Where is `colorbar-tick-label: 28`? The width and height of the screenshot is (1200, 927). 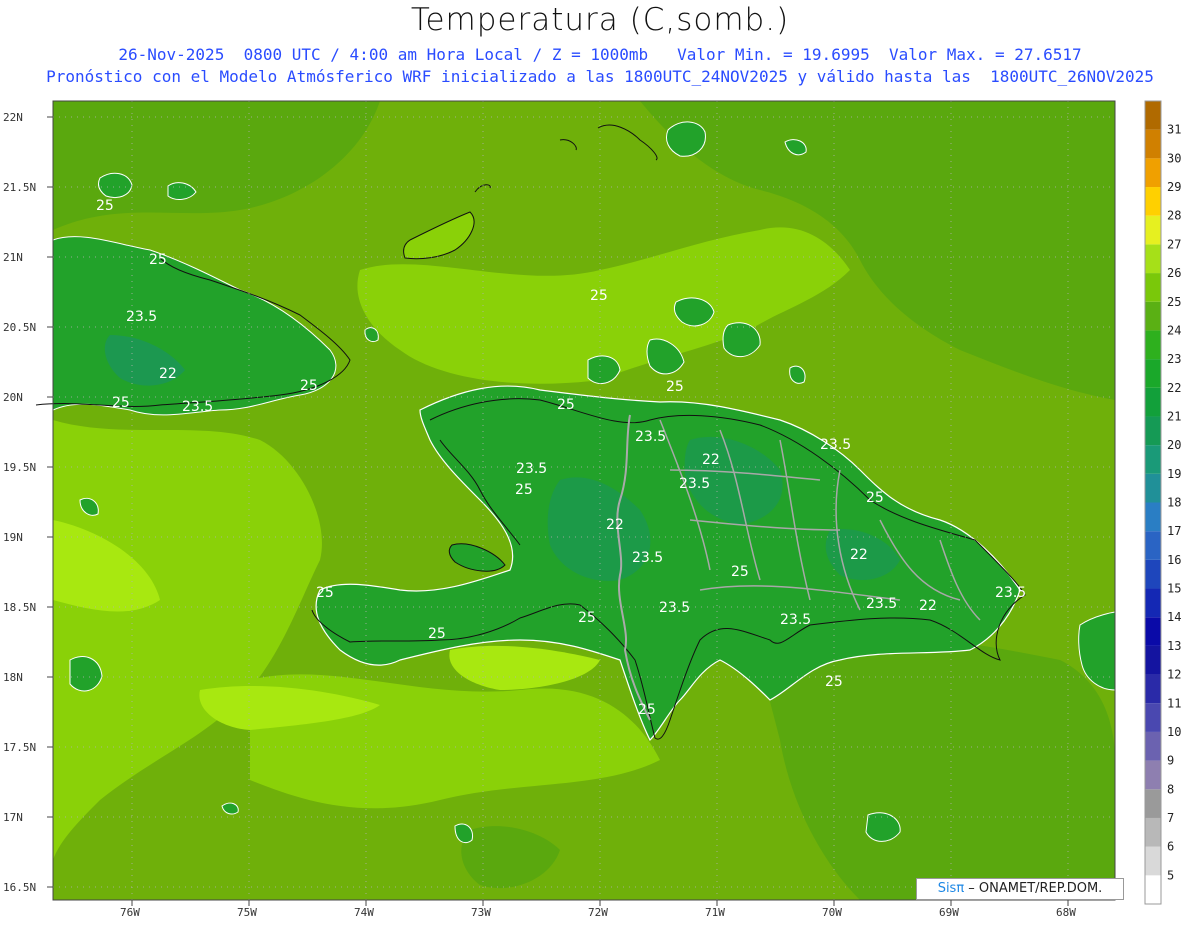
colorbar-tick-label: 28 is located at coordinates (1174, 216).